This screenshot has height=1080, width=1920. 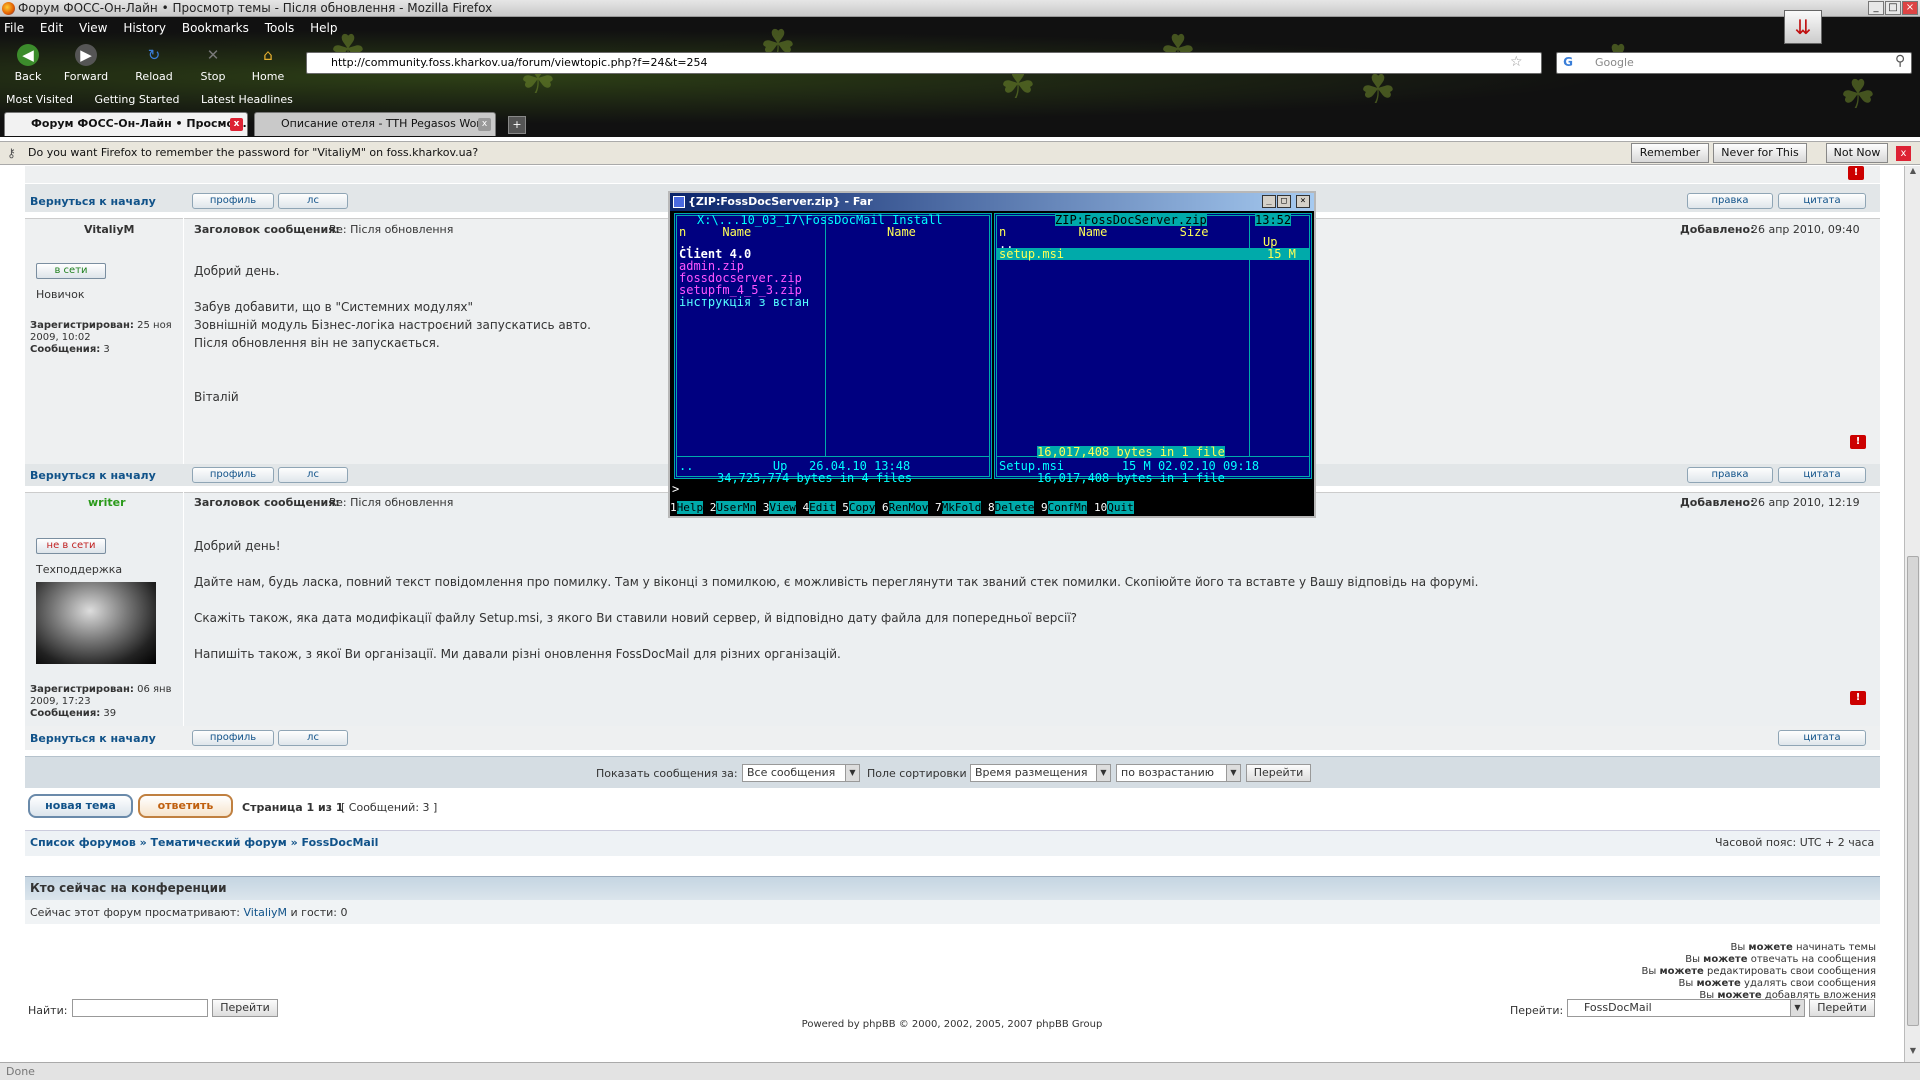 What do you see at coordinates (1857, 153) in the screenshot?
I see `not-now-button: Not Now` at bounding box center [1857, 153].